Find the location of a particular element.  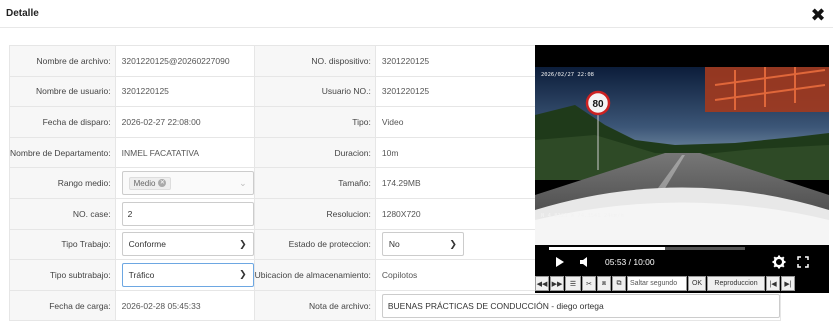

subtype-cell: Tráfico ❯ is located at coordinates (184, 275).